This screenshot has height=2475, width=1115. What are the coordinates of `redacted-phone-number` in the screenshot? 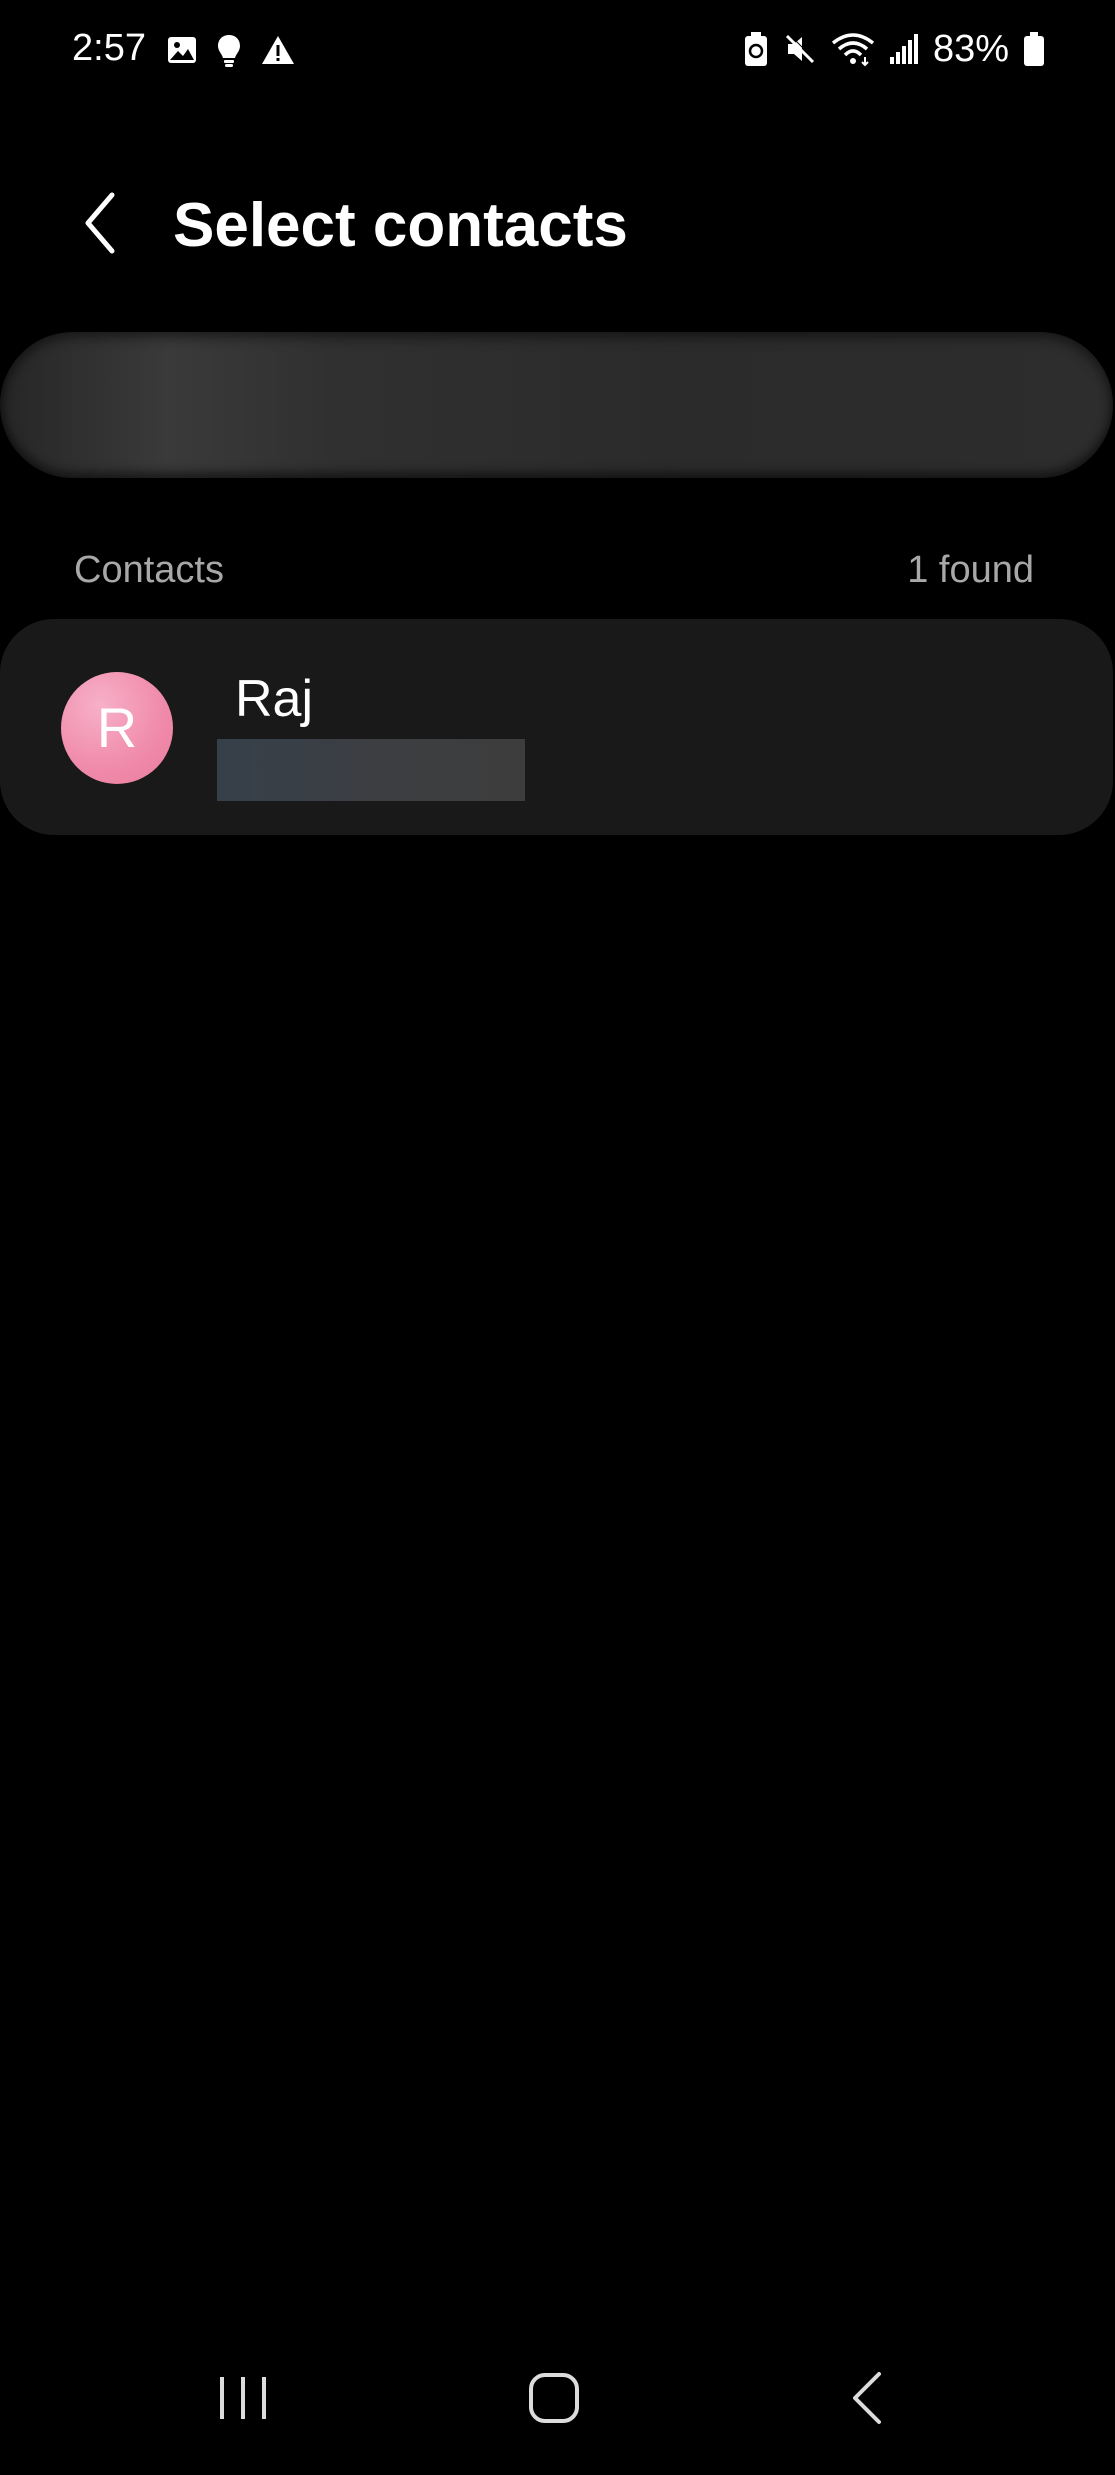 It's located at (371, 770).